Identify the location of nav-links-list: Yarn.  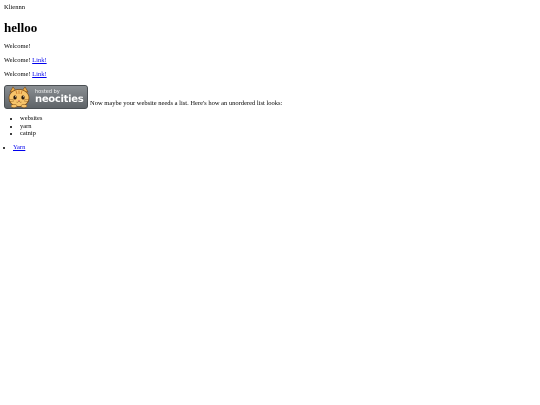
(270, 148).